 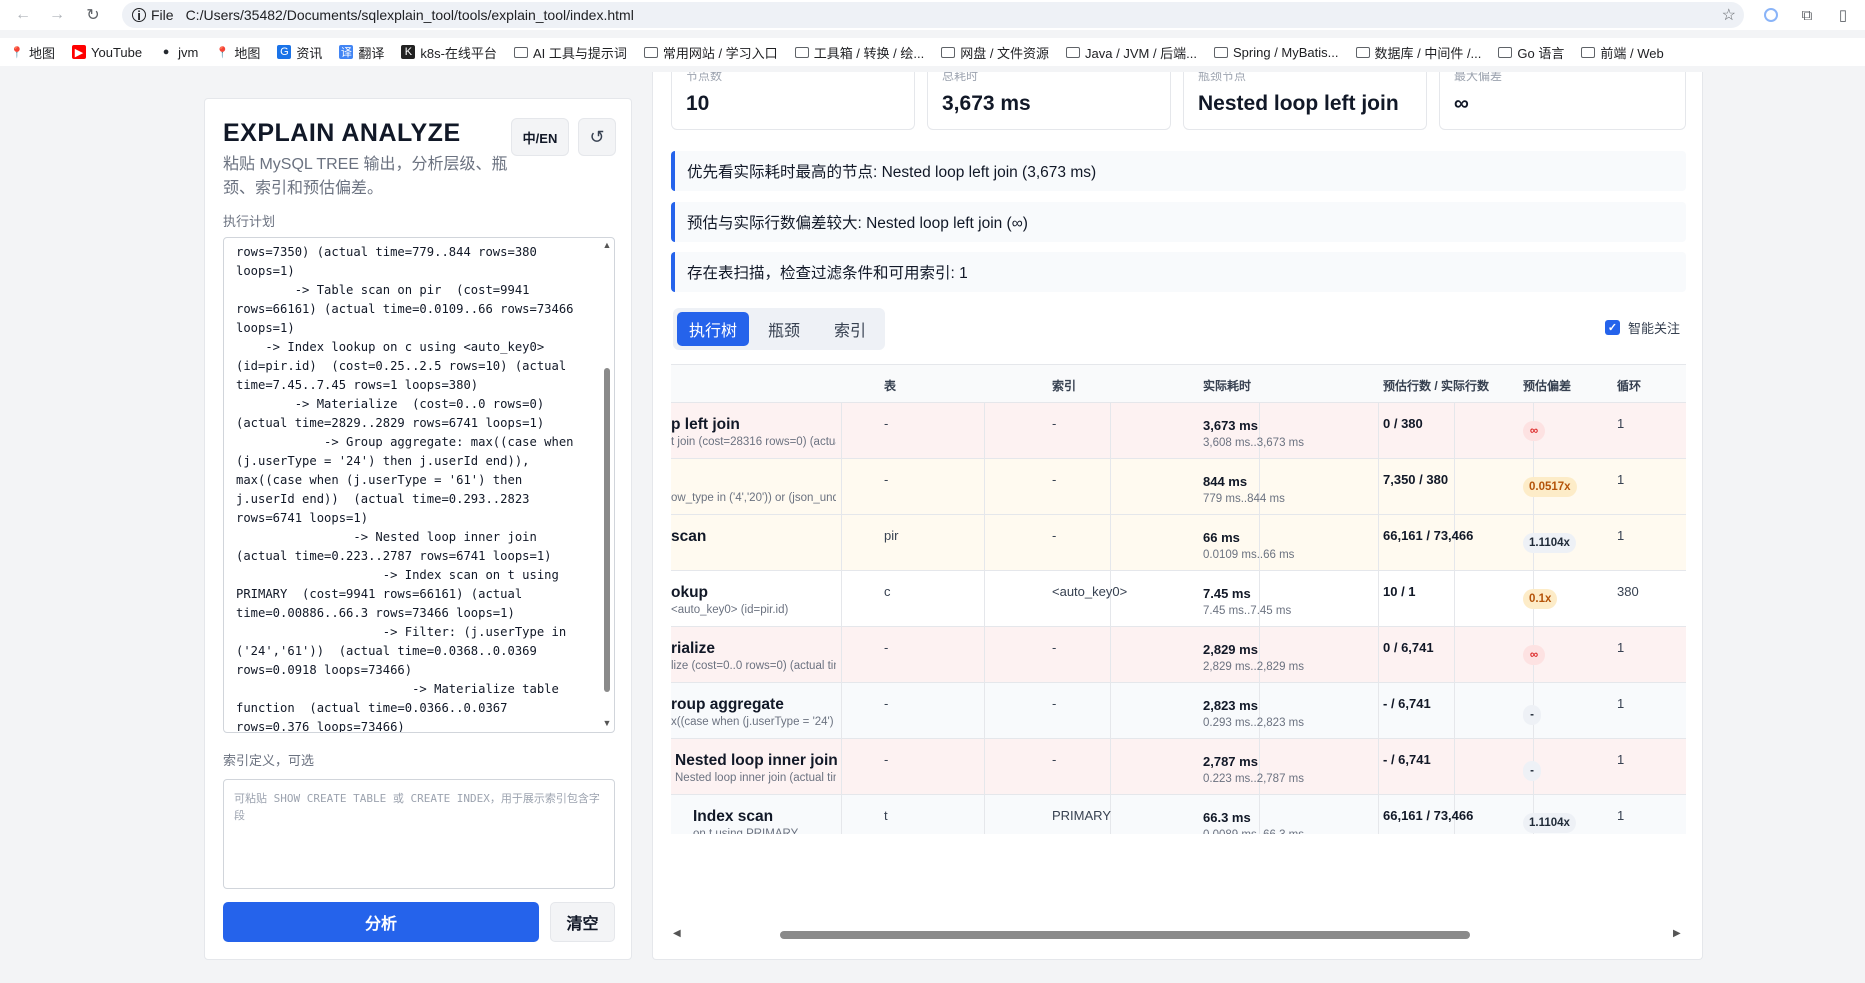 I want to click on deviation-badge: 1.1104x, so click(x=1549, y=543).